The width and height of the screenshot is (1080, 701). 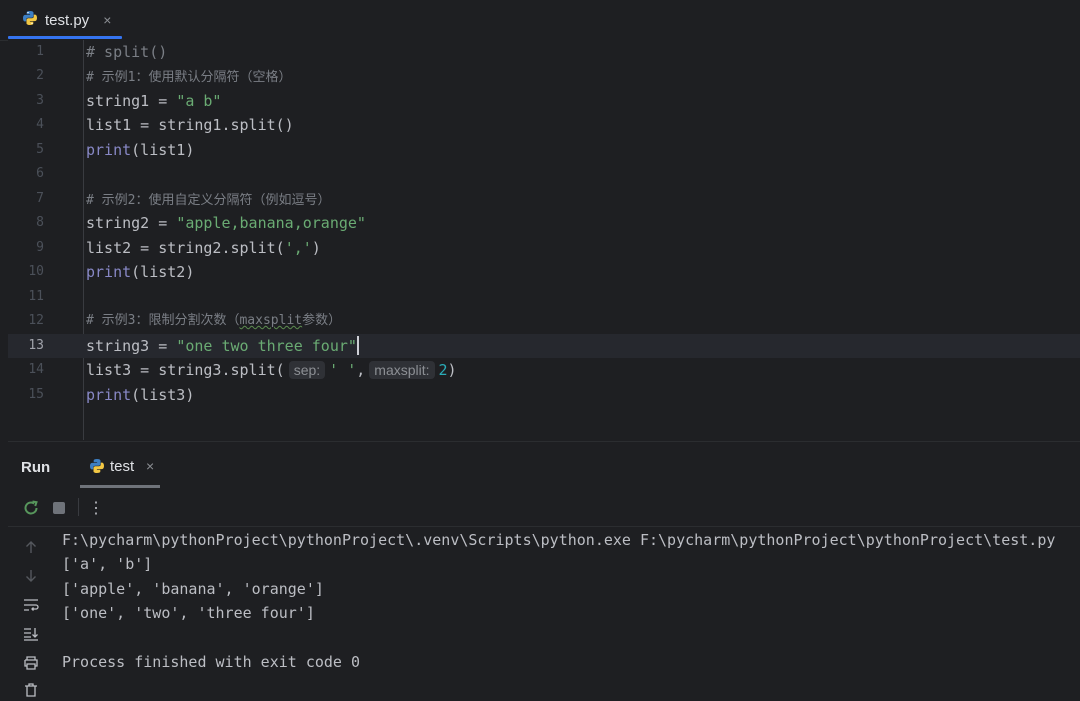 I want to click on console-line: ['one', 'two', 'three four'], so click(x=188, y=613).